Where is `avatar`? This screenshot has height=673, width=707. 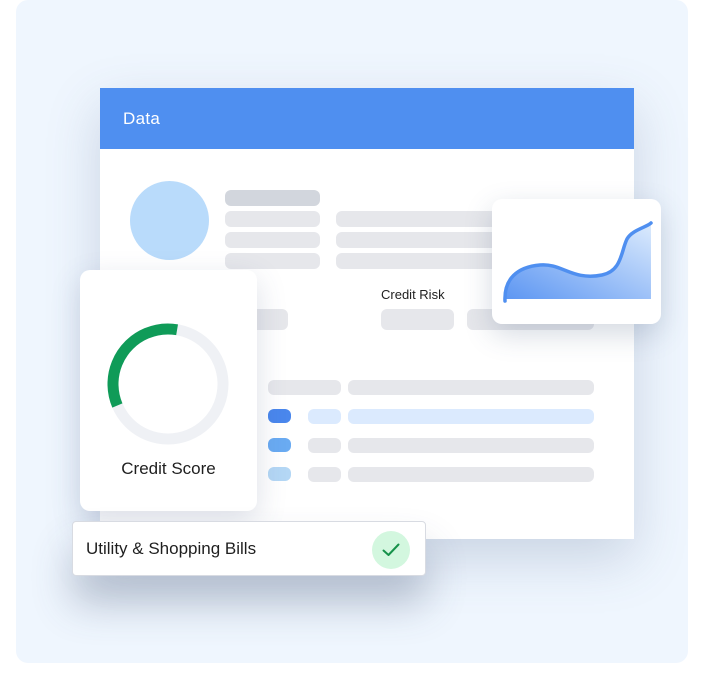
avatar is located at coordinates (169, 220).